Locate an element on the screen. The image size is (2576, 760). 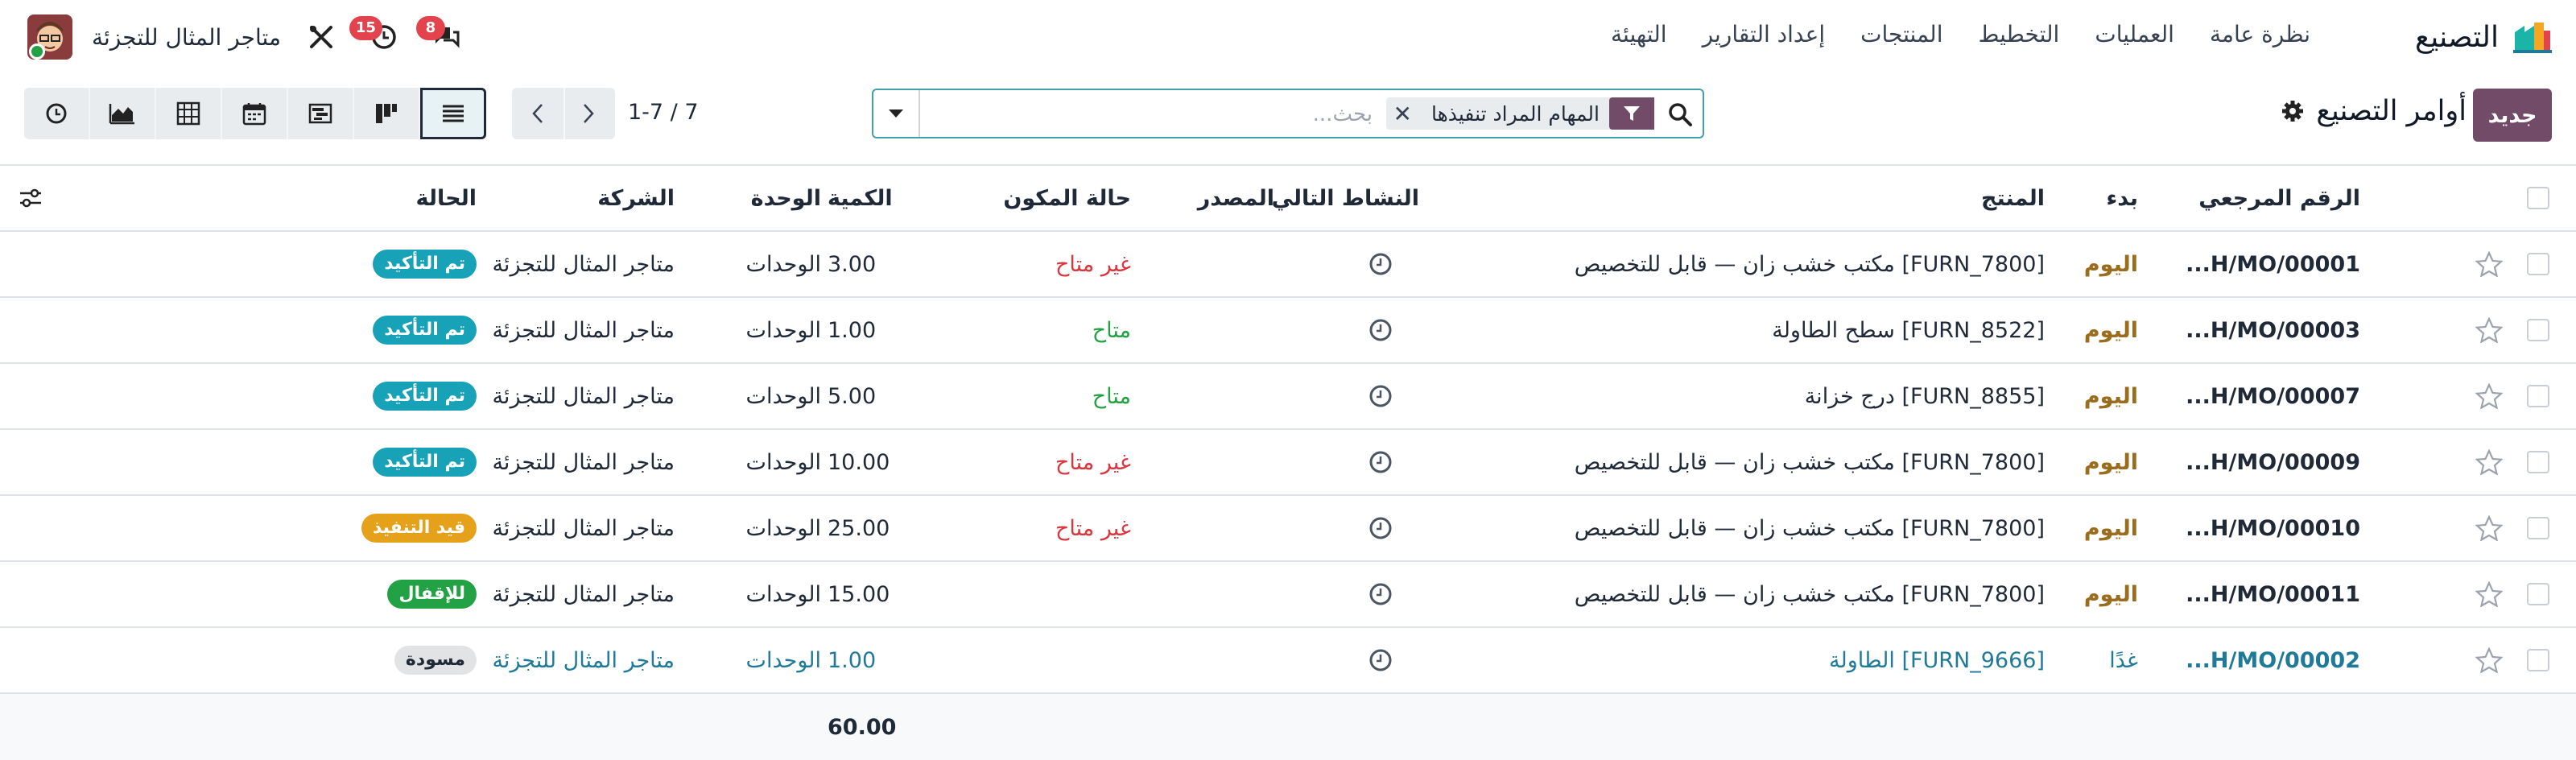
pivot-table-icon is located at coordinates (188, 114).